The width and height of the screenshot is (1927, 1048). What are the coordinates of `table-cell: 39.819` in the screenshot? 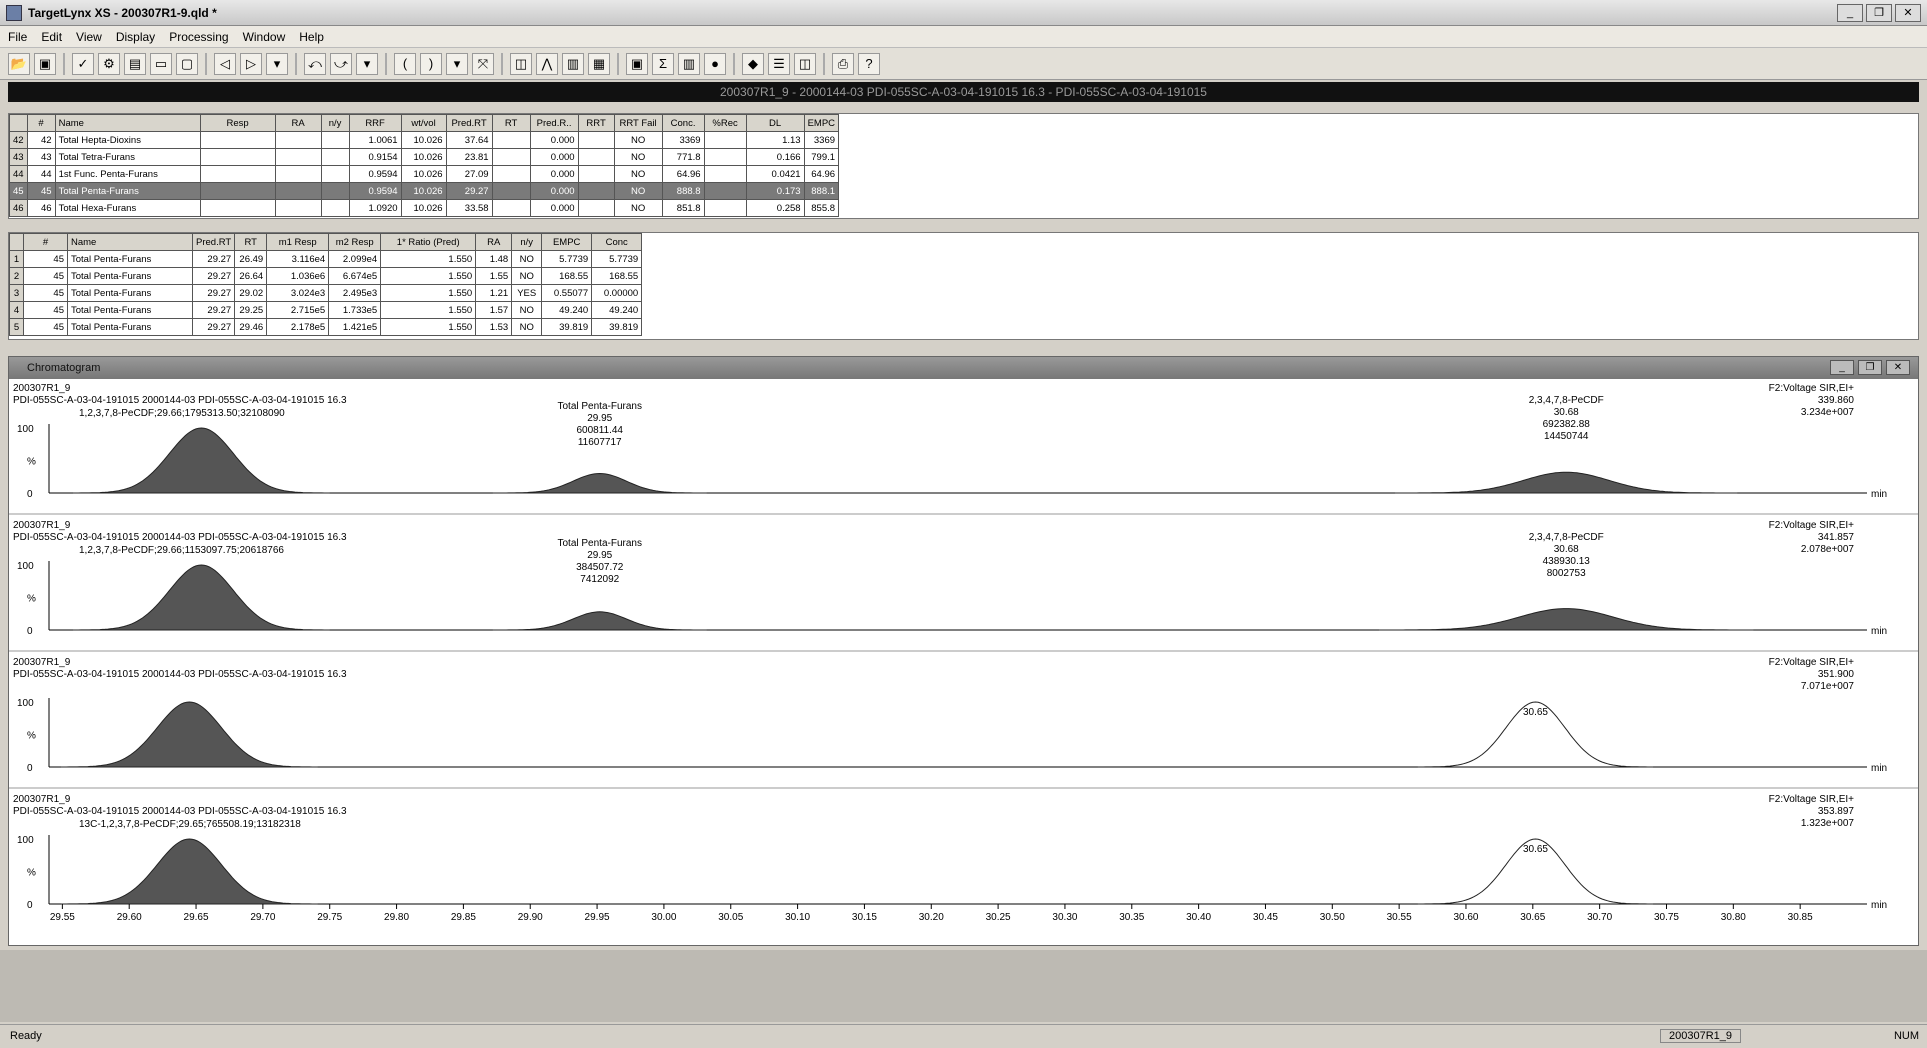 It's located at (567, 327).